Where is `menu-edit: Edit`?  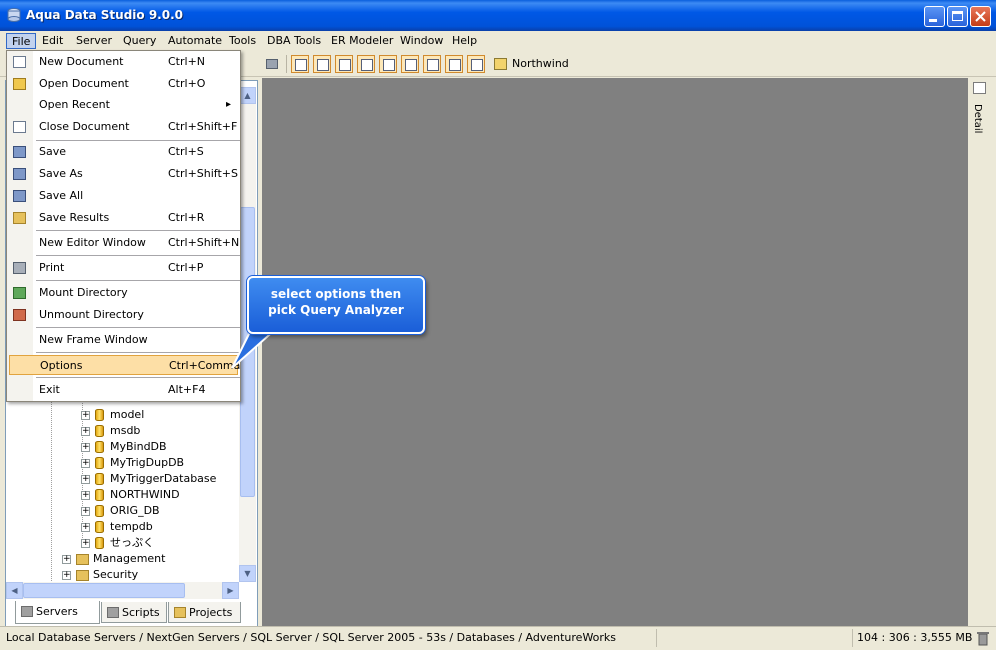
menu-edit: Edit is located at coordinates (52, 41).